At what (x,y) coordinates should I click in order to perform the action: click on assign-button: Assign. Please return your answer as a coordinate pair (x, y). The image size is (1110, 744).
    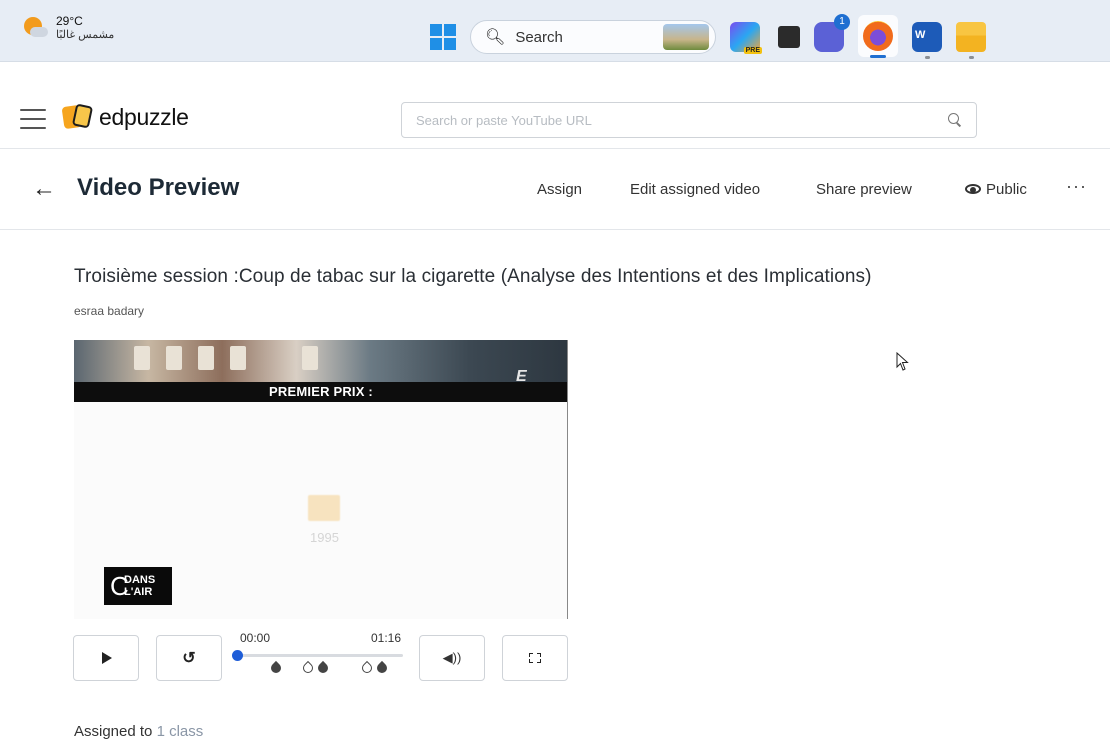
    Looking at the image, I should click on (559, 189).